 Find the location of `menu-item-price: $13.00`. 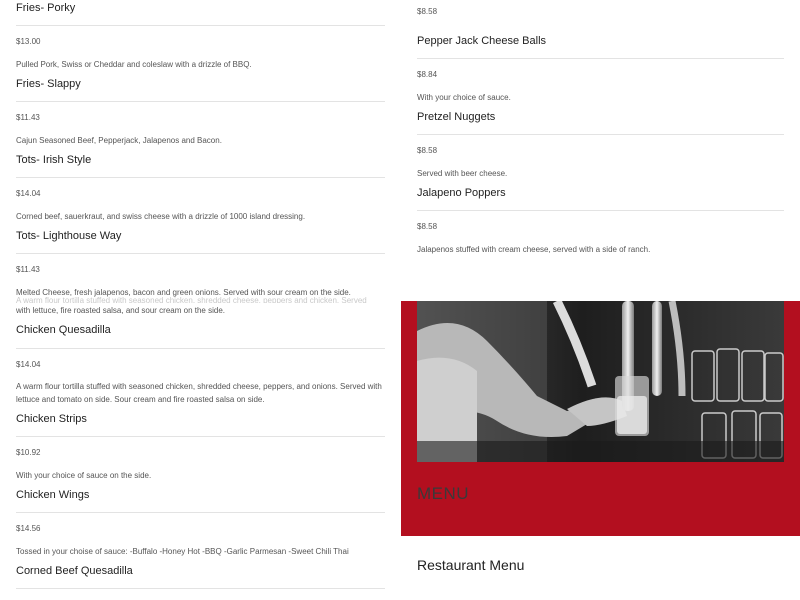

menu-item-price: $13.00 is located at coordinates (28, 41).